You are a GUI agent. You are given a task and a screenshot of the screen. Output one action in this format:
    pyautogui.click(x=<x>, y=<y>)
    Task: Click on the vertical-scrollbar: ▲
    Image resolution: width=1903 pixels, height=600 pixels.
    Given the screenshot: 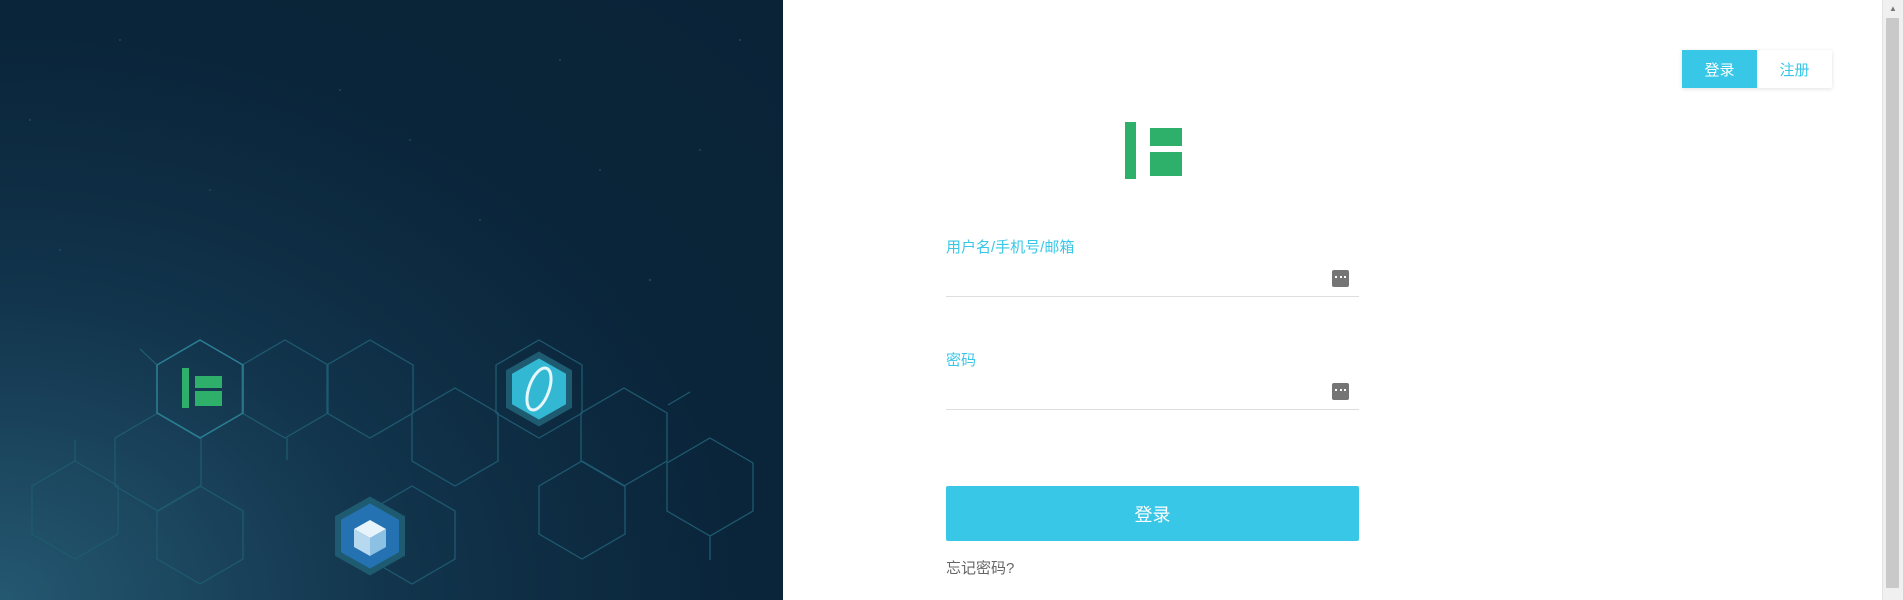 What is the action you would take?
    pyautogui.click(x=1892, y=300)
    